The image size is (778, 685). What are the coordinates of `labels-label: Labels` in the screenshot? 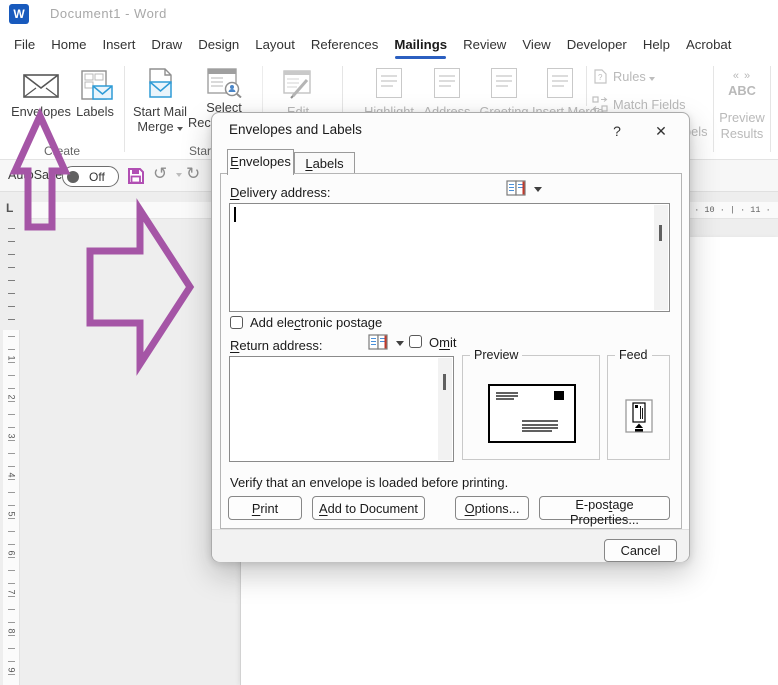 It's located at (95, 111).